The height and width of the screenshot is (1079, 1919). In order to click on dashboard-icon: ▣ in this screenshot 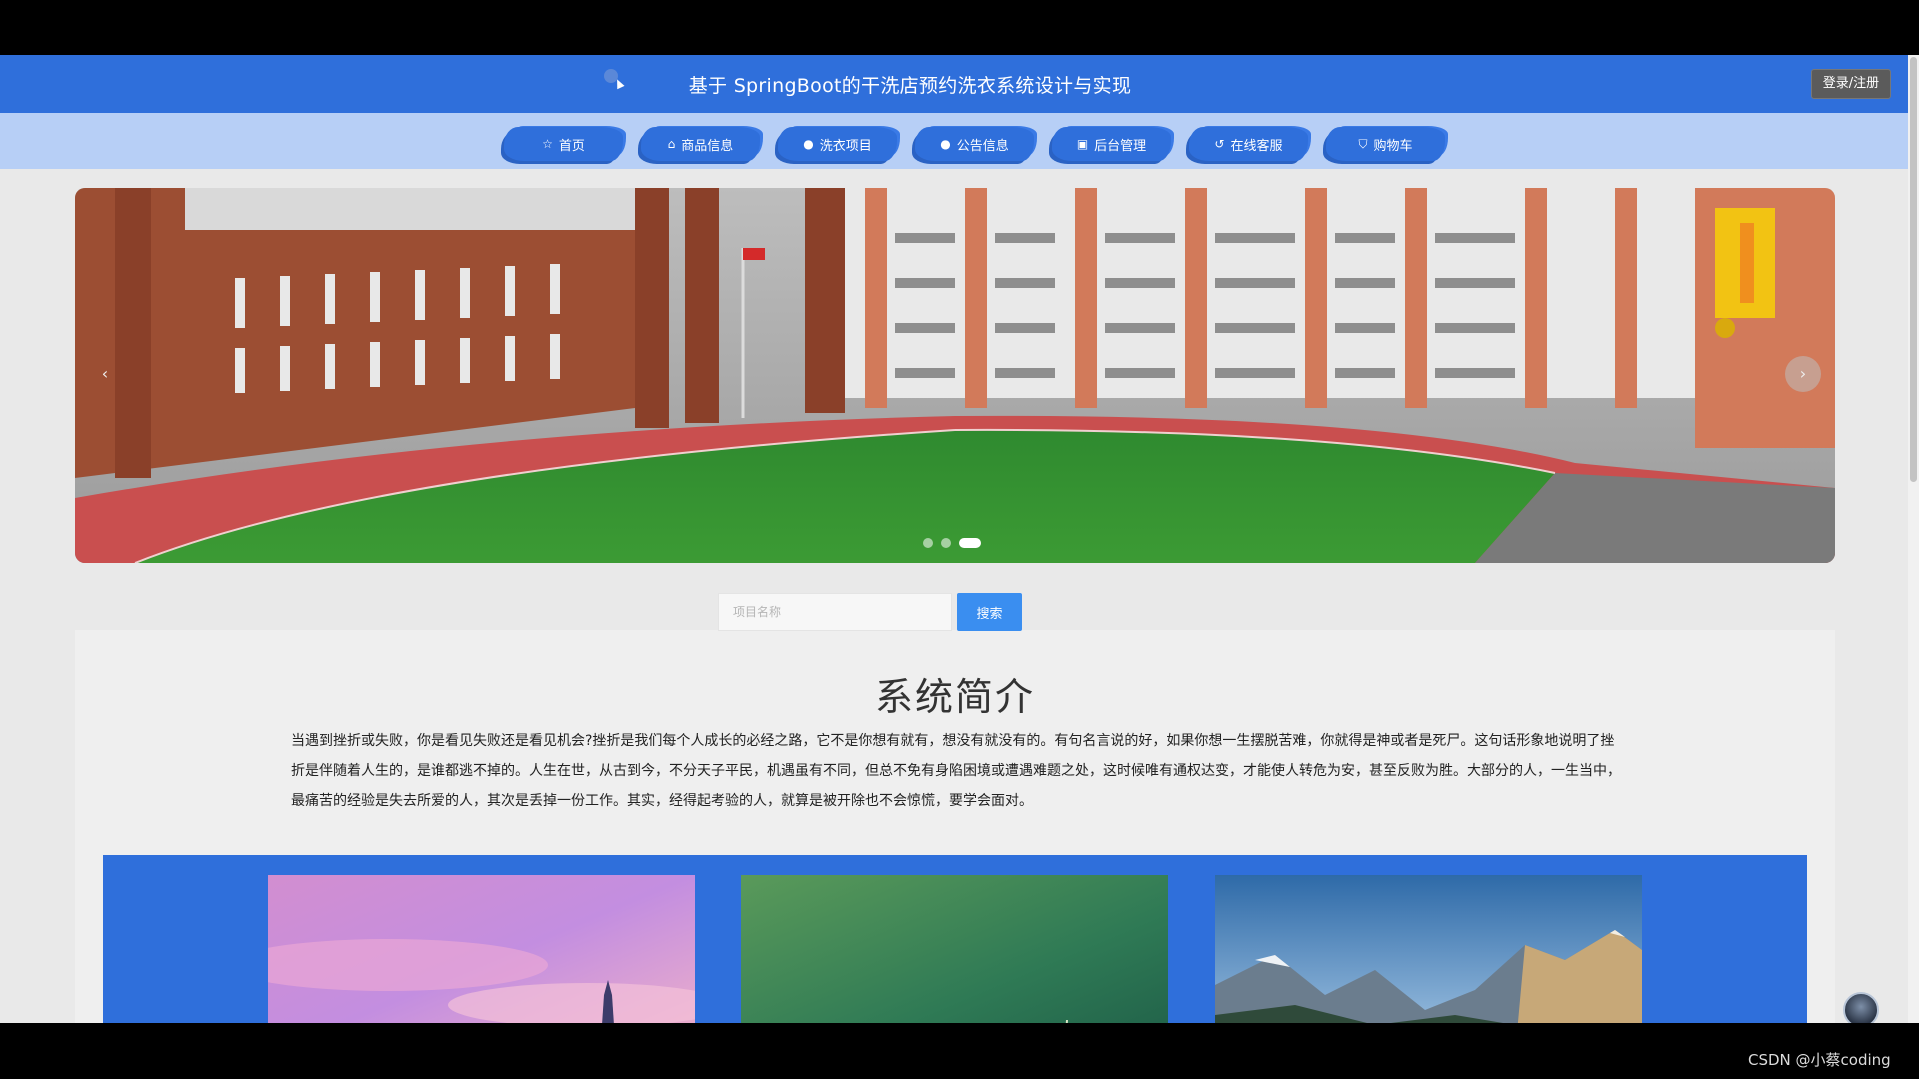, I will do `click(1082, 144)`.